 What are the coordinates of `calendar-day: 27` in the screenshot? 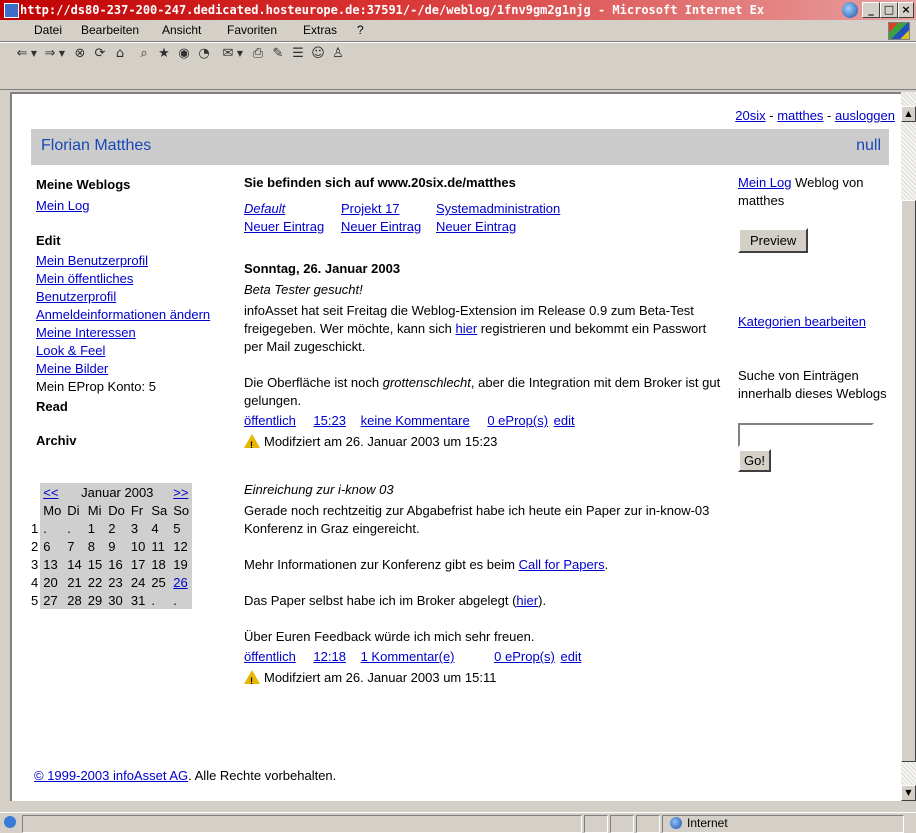 It's located at (52, 600).